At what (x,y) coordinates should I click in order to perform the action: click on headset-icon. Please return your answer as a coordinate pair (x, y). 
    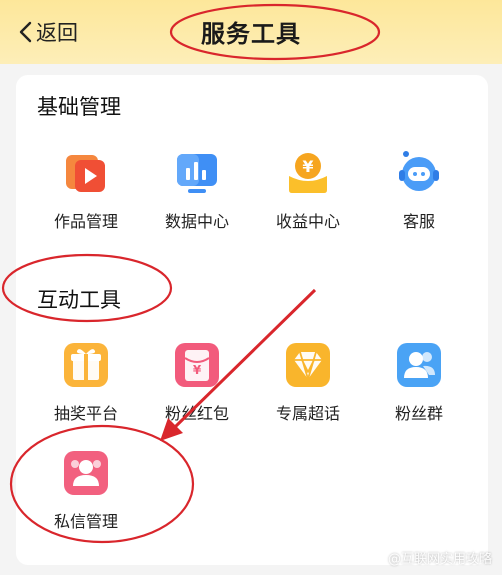
    Looking at the image, I should click on (419, 171).